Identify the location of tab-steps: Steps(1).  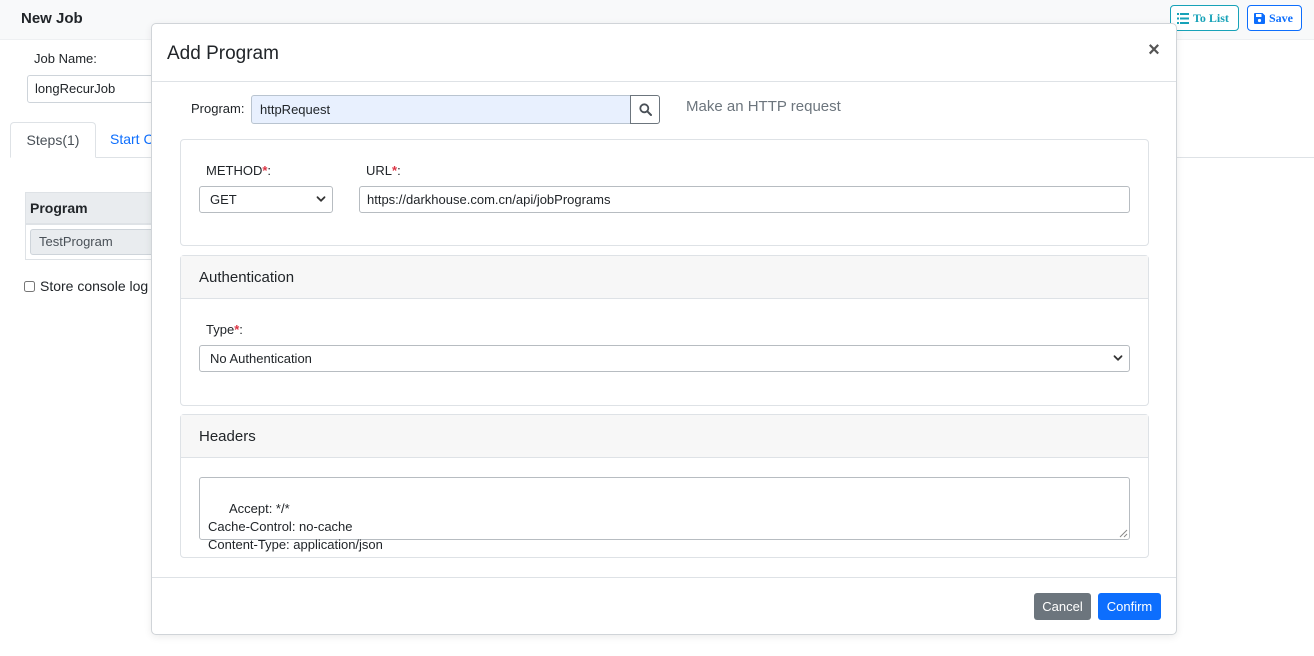
(53, 140).